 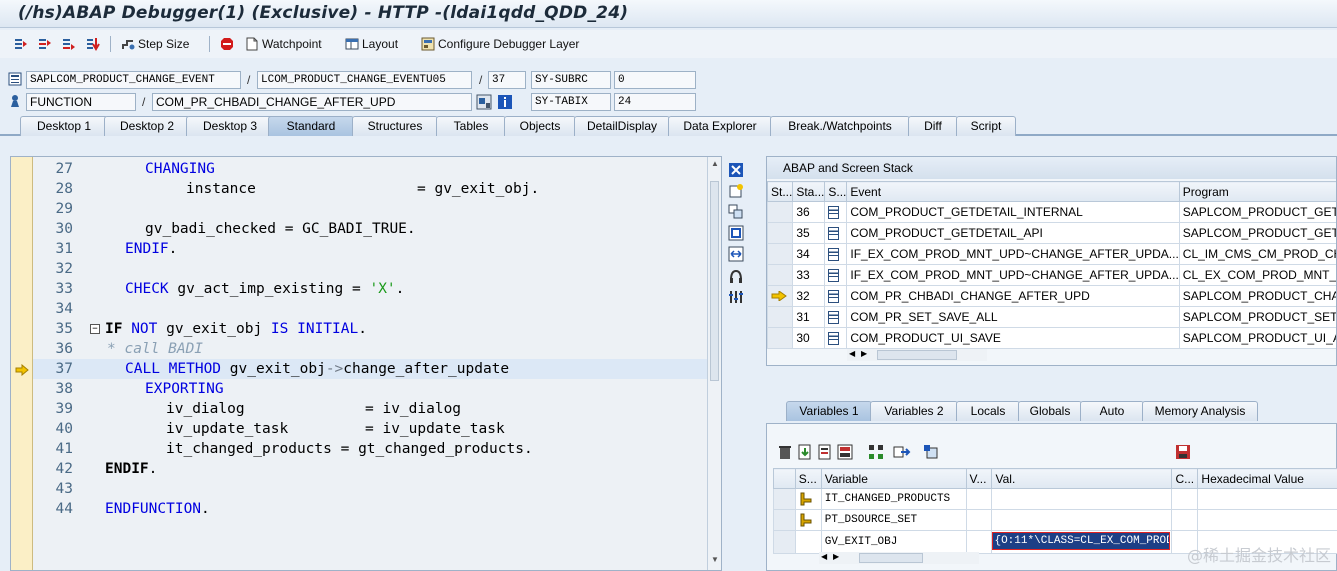 What do you see at coordinates (22, 363) in the screenshot?
I see `breakpoint-gutter` at bounding box center [22, 363].